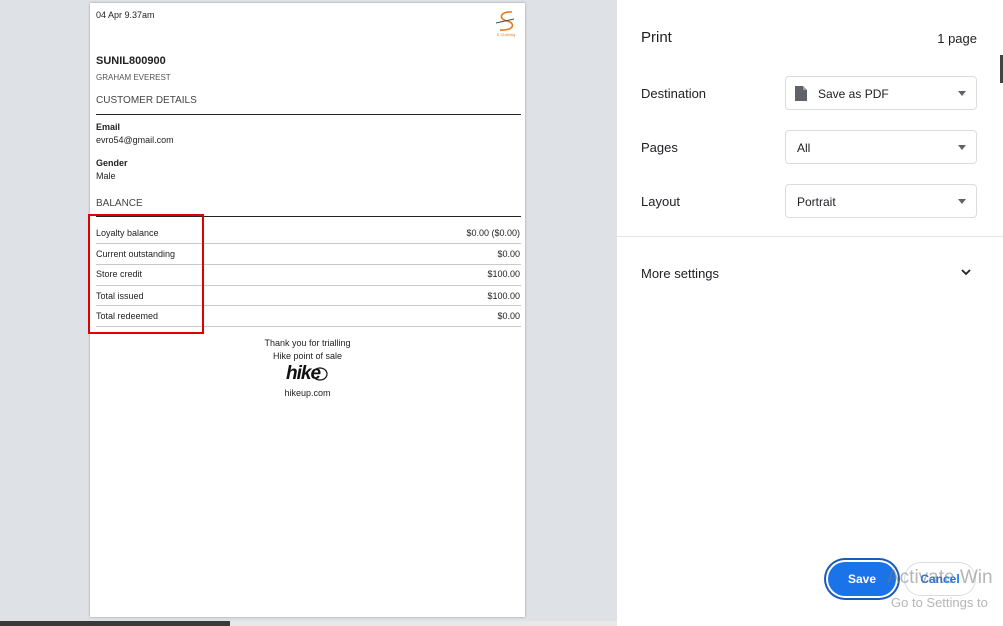 This screenshot has width=1003, height=626. Describe the element at coordinates (940, 577) in the screenshot. I see `activation-watermark-title: Activate Win` at that location.